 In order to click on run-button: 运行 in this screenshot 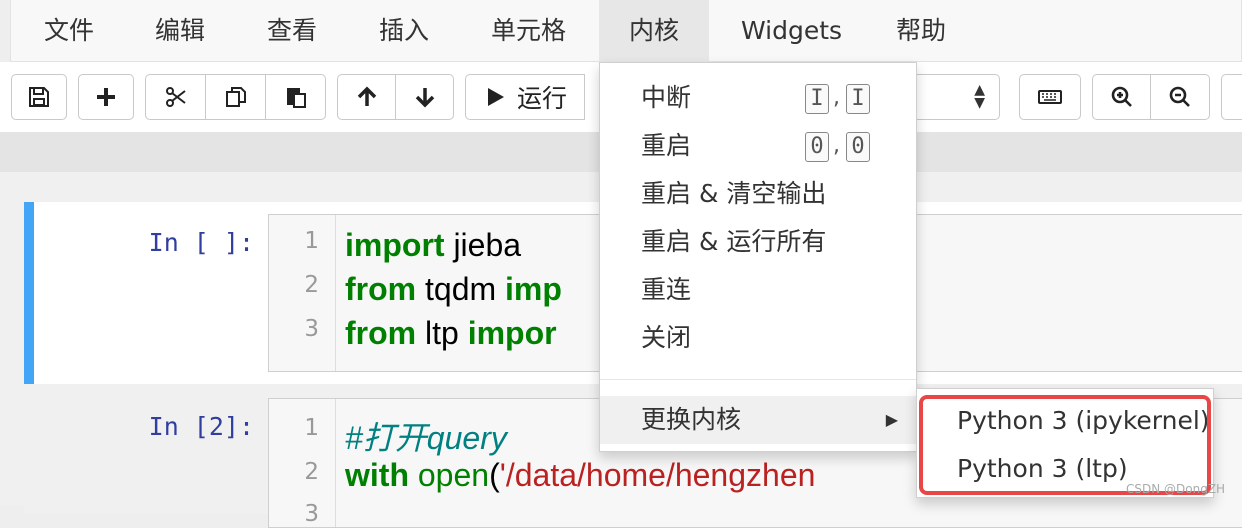, I will do `click(525, 97)`.